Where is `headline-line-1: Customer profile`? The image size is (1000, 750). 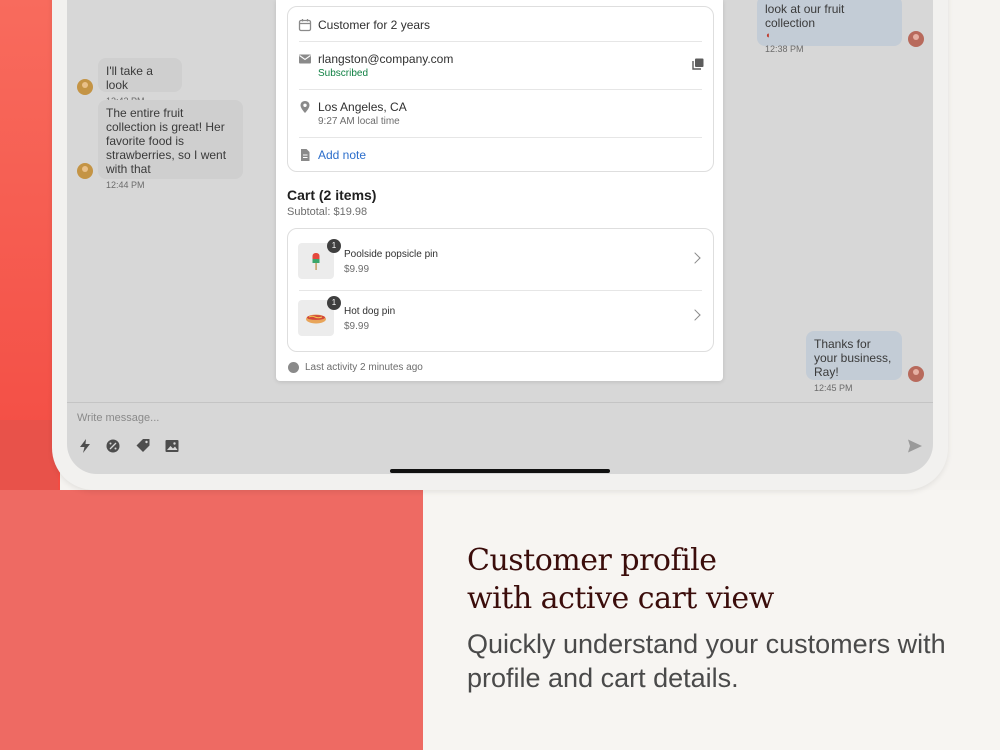 headline-line-1: Customer profile is located at coordinates (592, 560).